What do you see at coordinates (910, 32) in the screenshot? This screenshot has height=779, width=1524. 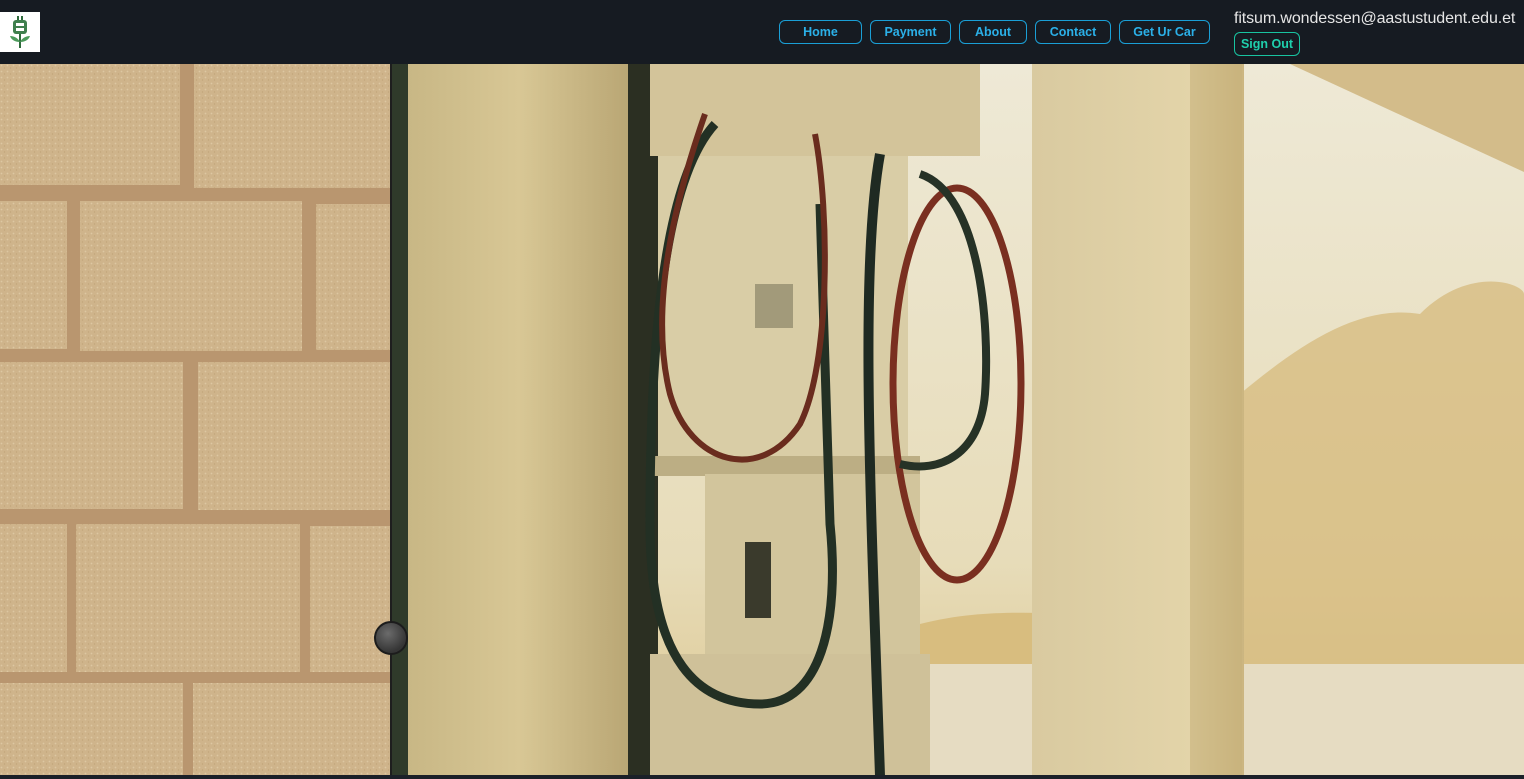 I see `nav-payment-button: Payment` at bounding box center [910, 32].